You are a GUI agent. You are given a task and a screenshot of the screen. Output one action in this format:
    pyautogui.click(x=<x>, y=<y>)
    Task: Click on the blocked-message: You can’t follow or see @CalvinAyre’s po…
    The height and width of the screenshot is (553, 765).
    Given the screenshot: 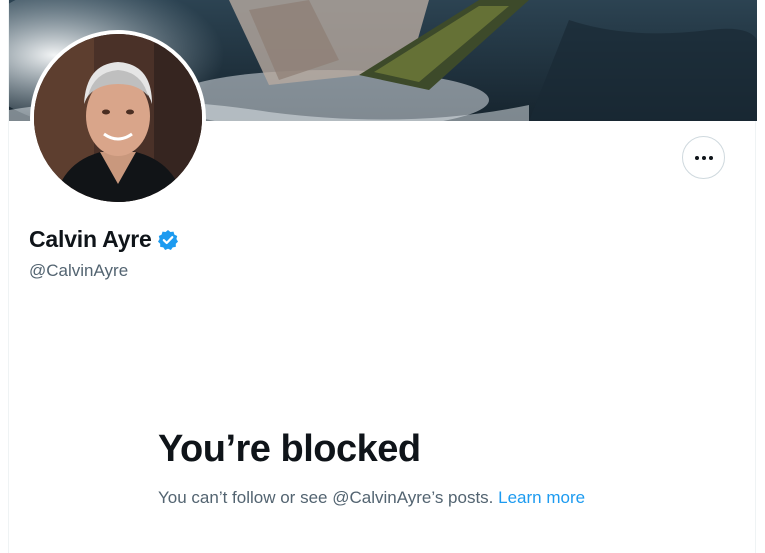 What is the action you would take?
    pyautogui.click(x=383, y=497)
    